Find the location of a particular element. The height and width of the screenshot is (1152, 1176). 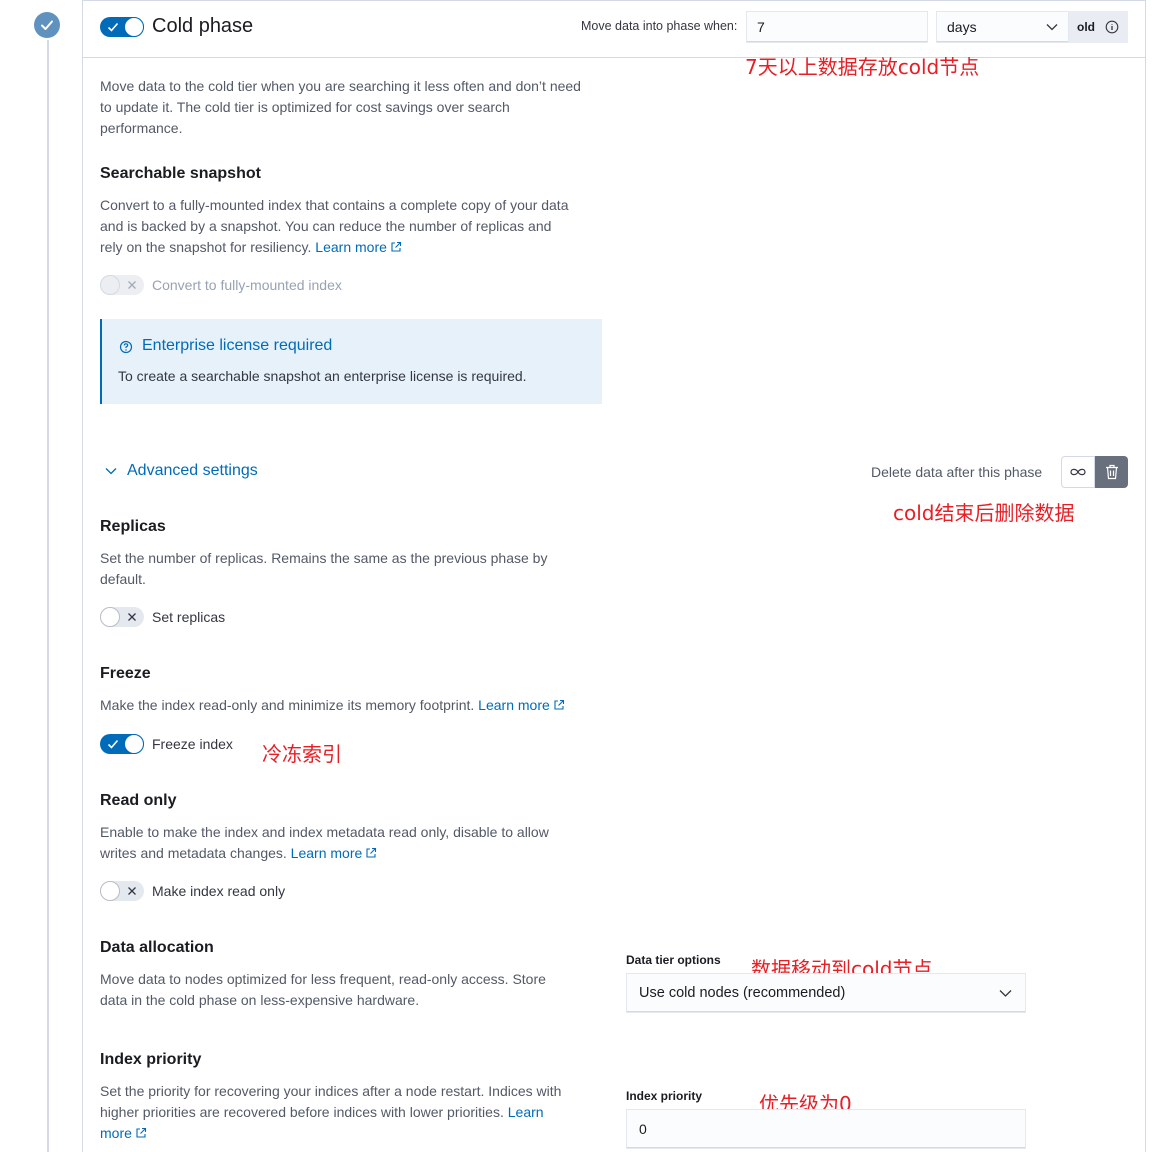

trash-icon is located at coordinates (1111, 472).